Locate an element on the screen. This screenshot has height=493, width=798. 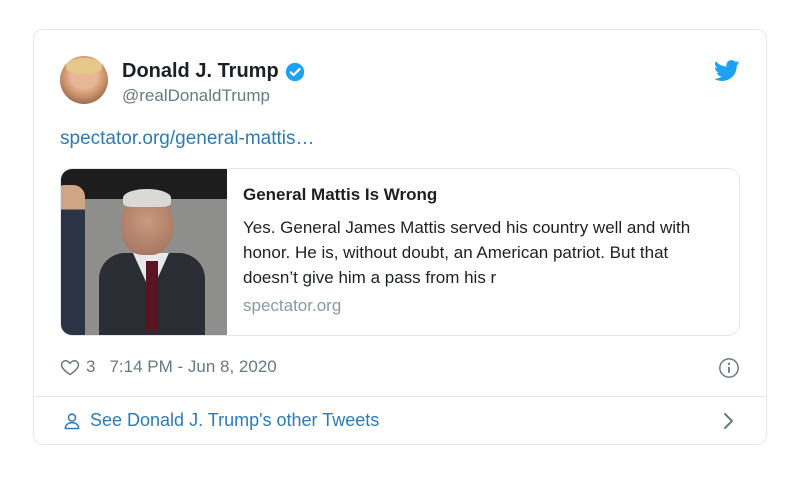
thumb-hair is located at coordinates (147, 198).